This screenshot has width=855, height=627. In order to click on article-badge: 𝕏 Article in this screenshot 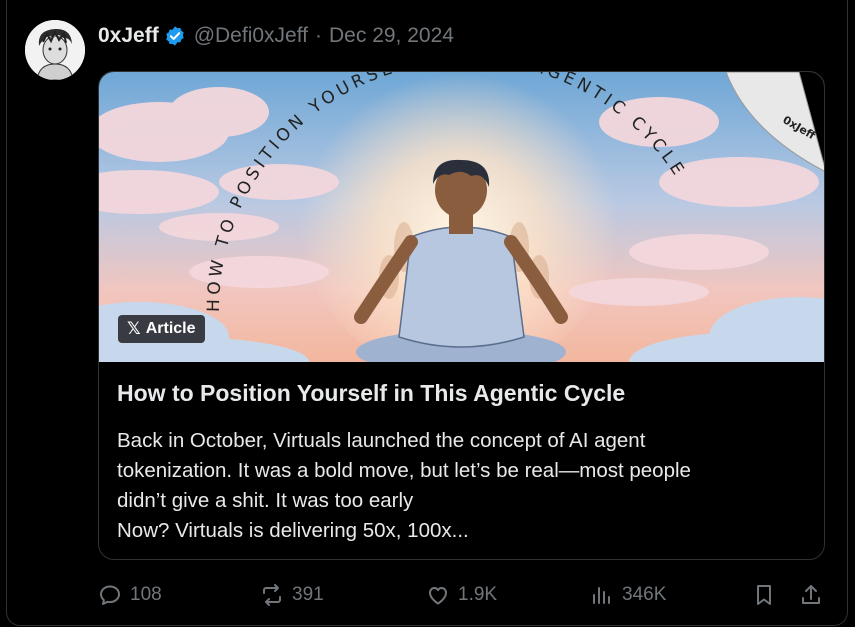, I will do `click(161, 329)`.